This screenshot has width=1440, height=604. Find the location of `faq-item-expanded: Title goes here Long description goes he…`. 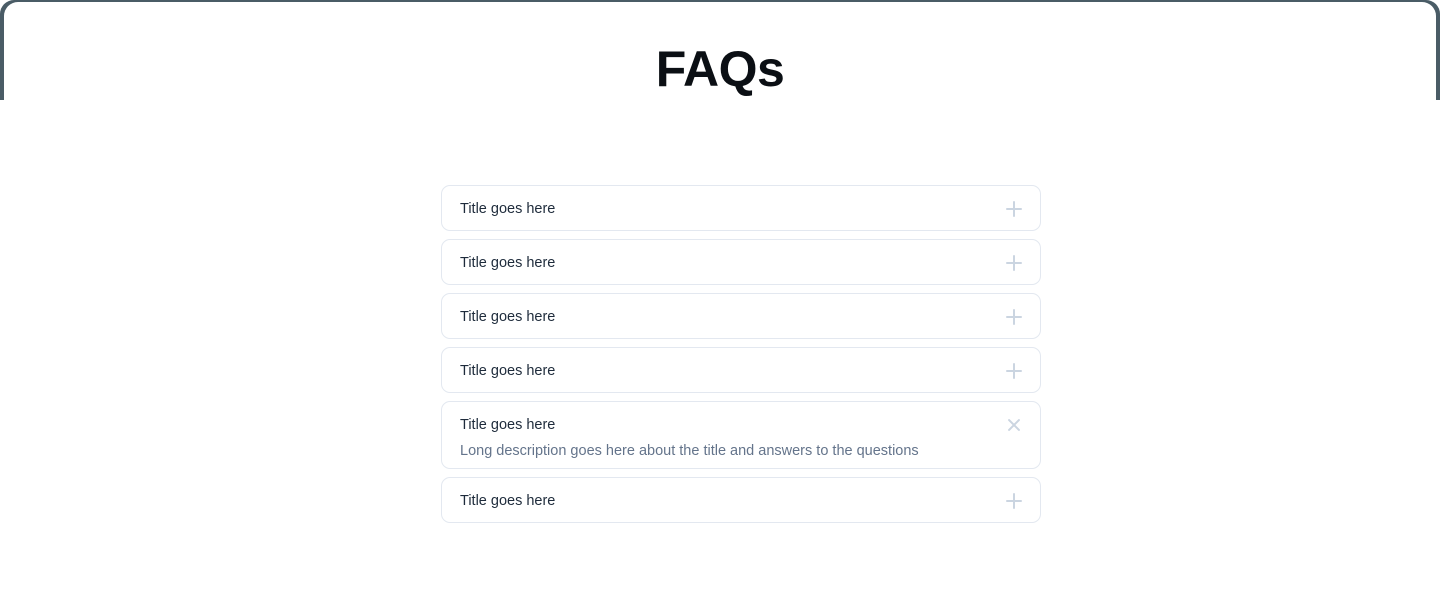

faq-item-expanded: Title goes here Long description goes he… is located at coordinates (741, 435).